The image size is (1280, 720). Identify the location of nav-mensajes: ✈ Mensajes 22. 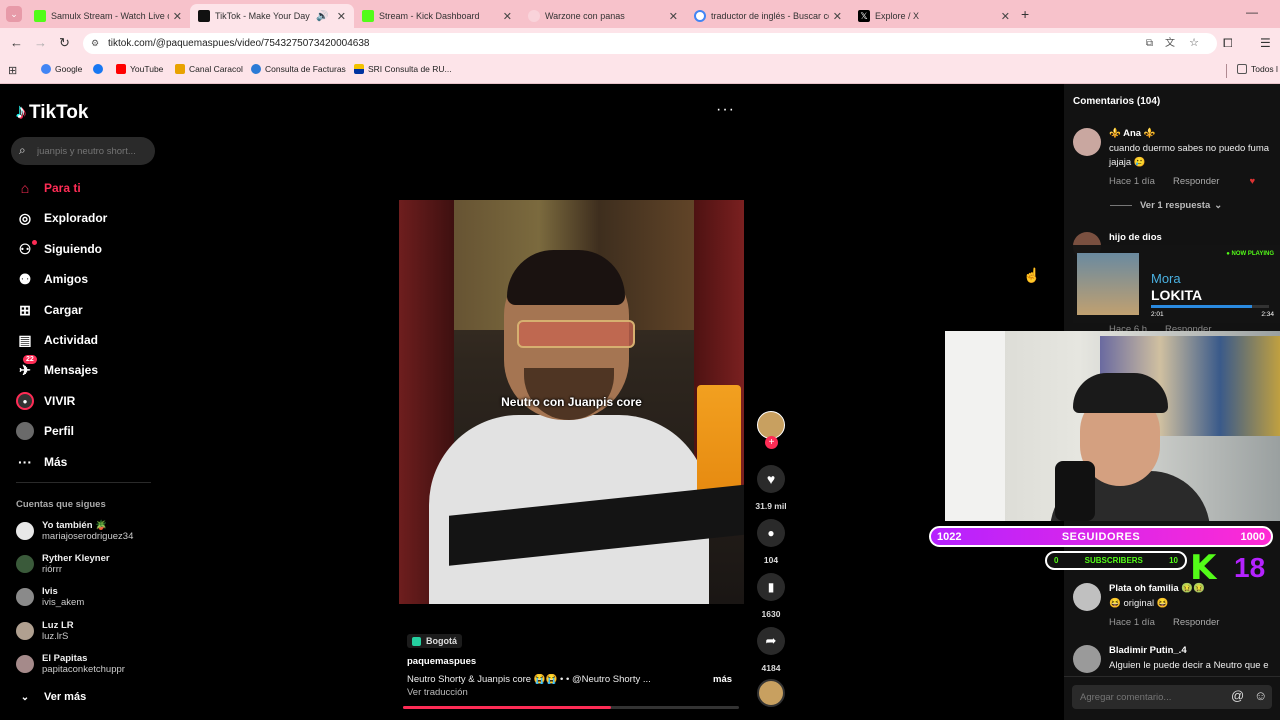
(57, 367).